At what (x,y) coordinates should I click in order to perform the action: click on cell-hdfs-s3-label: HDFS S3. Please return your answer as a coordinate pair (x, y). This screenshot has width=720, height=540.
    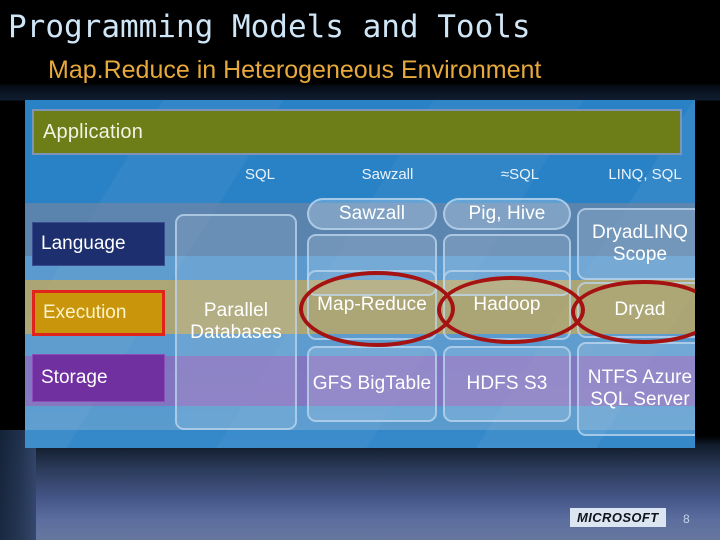
    Looking at the image, I should click on (507, 383).